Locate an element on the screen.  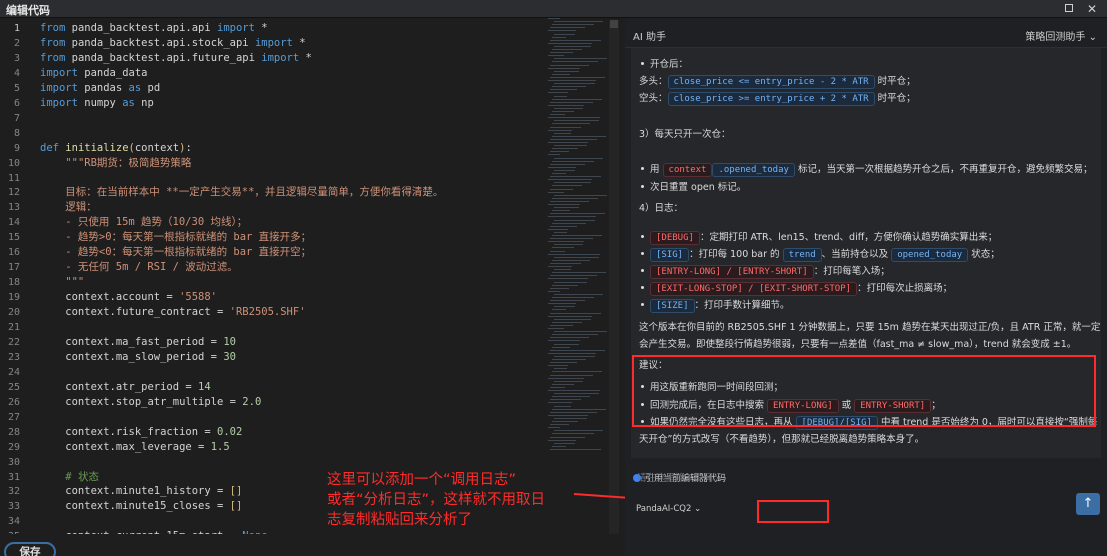
code-line: from panda_backtest.api.api import * is located at coordinates (154, 28).